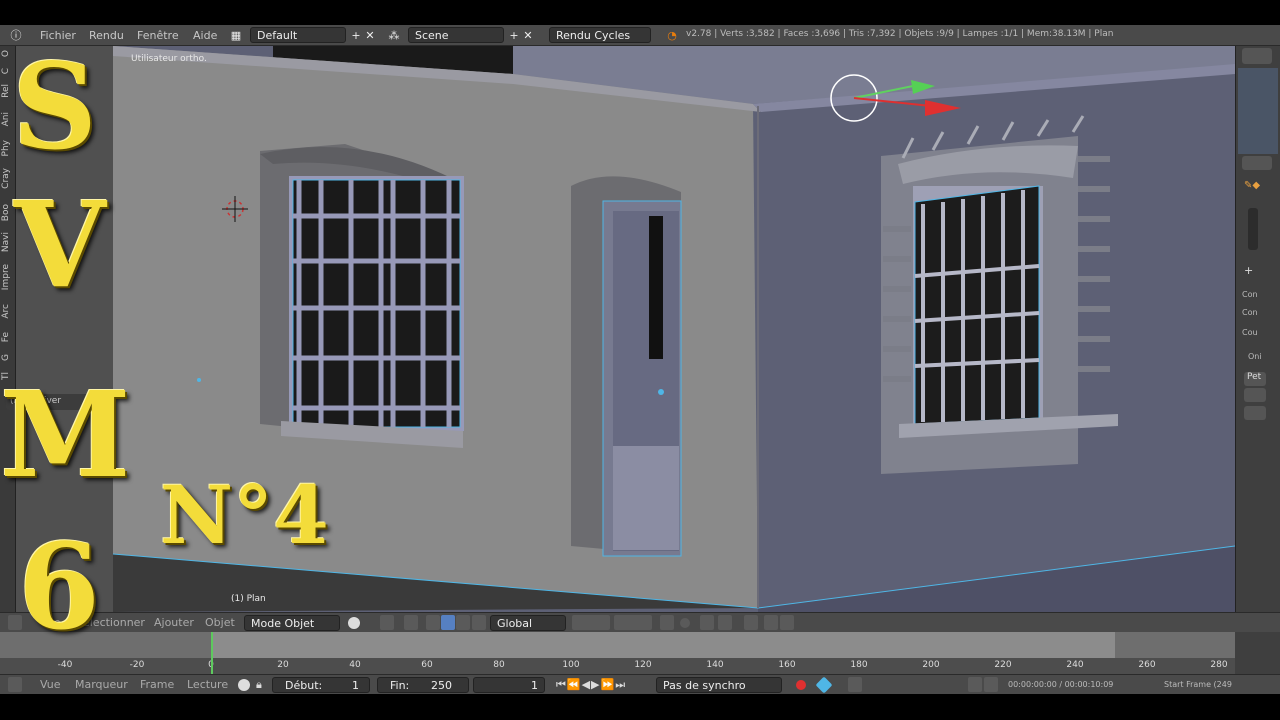 The height and width of the screenshot is (720, 1280). What do you see at coordinates (463, 622) in the screenshot?
I see `rotate-manipulator-icon` at bounding box center [463, 622].